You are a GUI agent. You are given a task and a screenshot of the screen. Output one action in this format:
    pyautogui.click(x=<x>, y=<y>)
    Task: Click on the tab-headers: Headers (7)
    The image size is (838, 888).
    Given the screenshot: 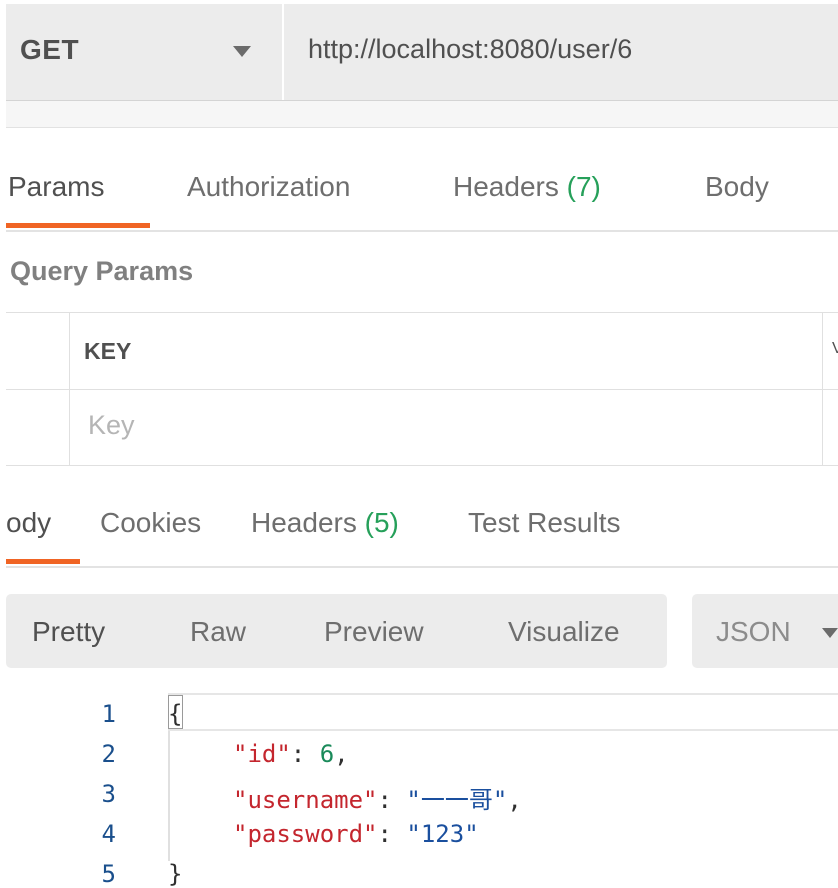 What is the action you would take?
    pyautogui.click(x=527, y=187)
    